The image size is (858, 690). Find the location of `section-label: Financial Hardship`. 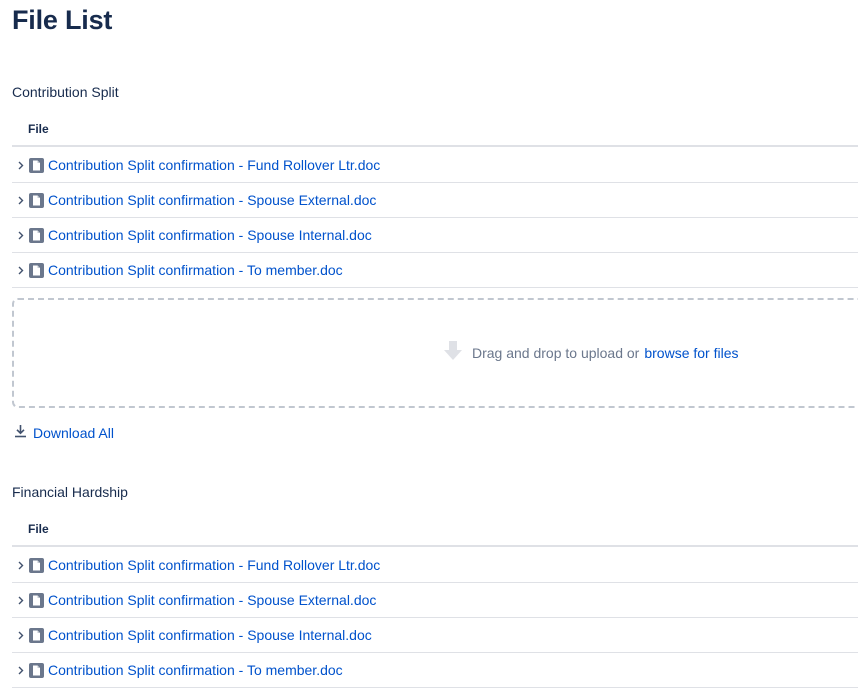

section-label: Financial Hardship is located at coordinates (70, 492).